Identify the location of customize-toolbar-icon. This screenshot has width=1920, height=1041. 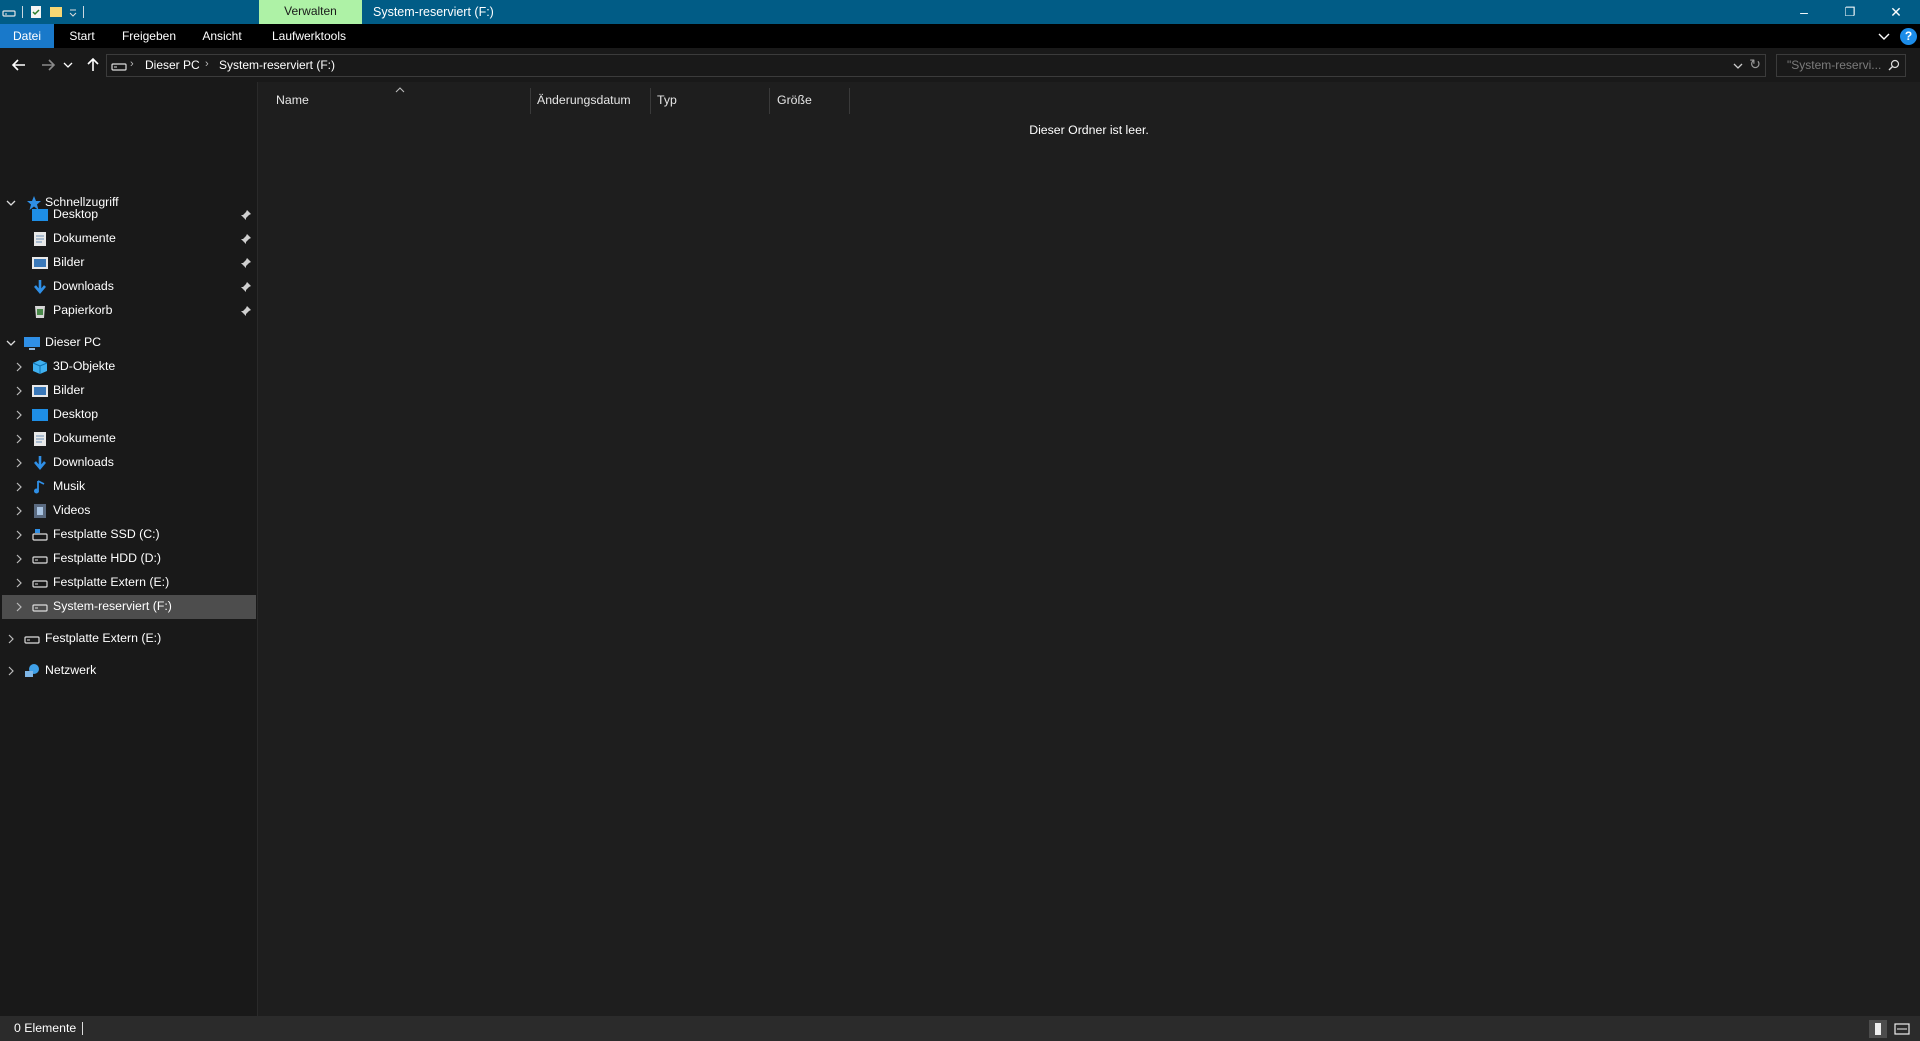
(73, 12).